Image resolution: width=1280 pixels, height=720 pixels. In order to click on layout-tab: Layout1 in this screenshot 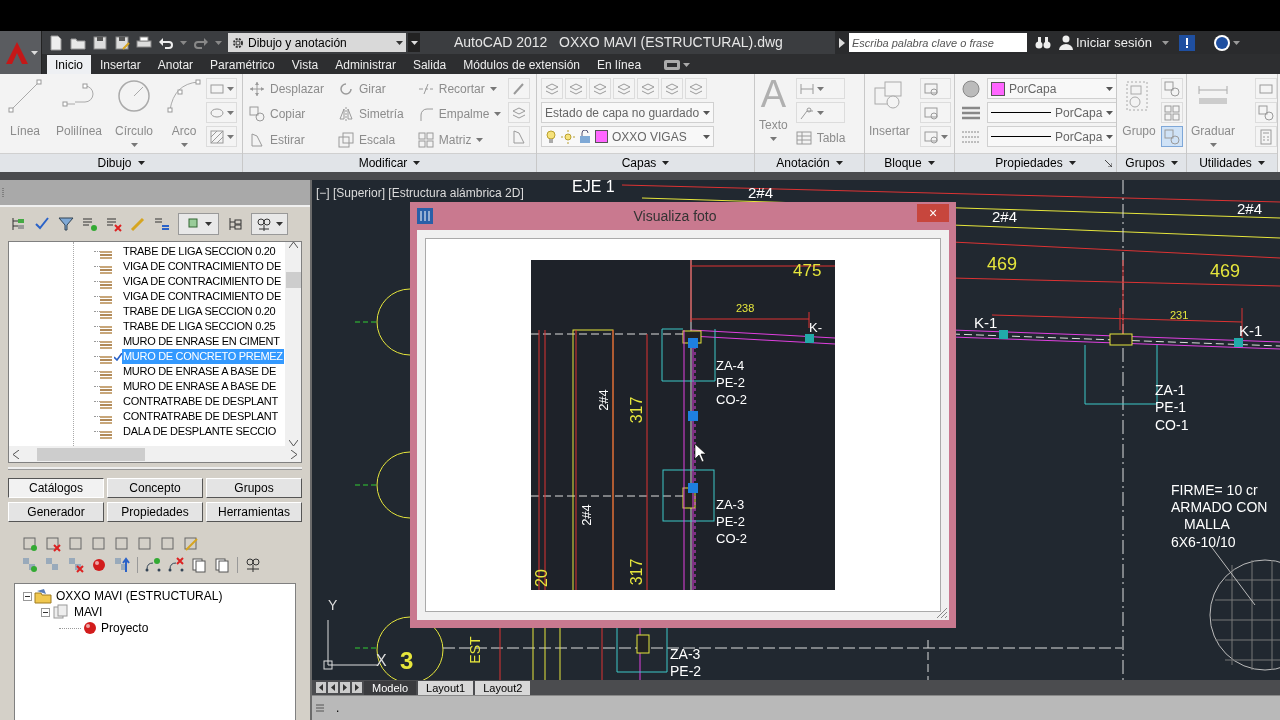, I will do `click(446, 687)`.